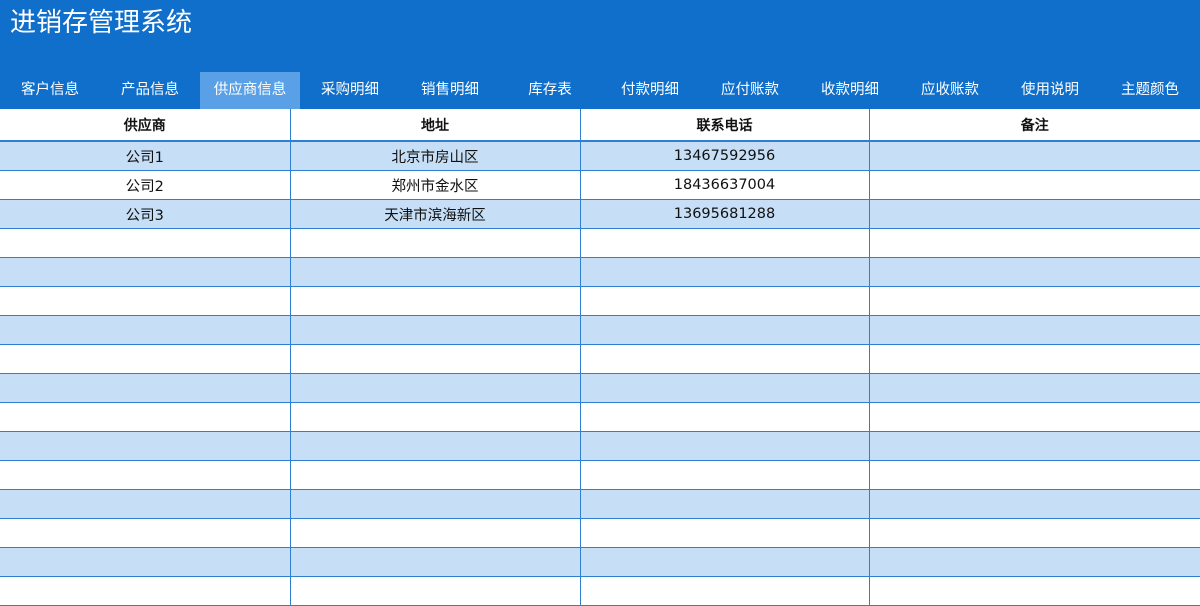 The width and height of the screenshot is (1200, 606). I want to click on table-row: 公司3 天津市滨海新区 13695681288, so click(600, 214).